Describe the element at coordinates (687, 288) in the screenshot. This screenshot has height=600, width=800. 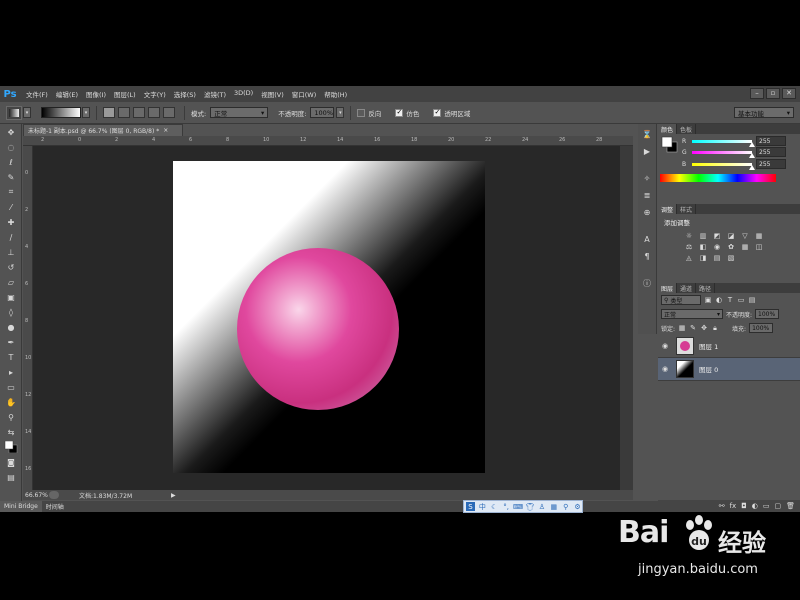
I see `tab-channels: 通道` at that location.